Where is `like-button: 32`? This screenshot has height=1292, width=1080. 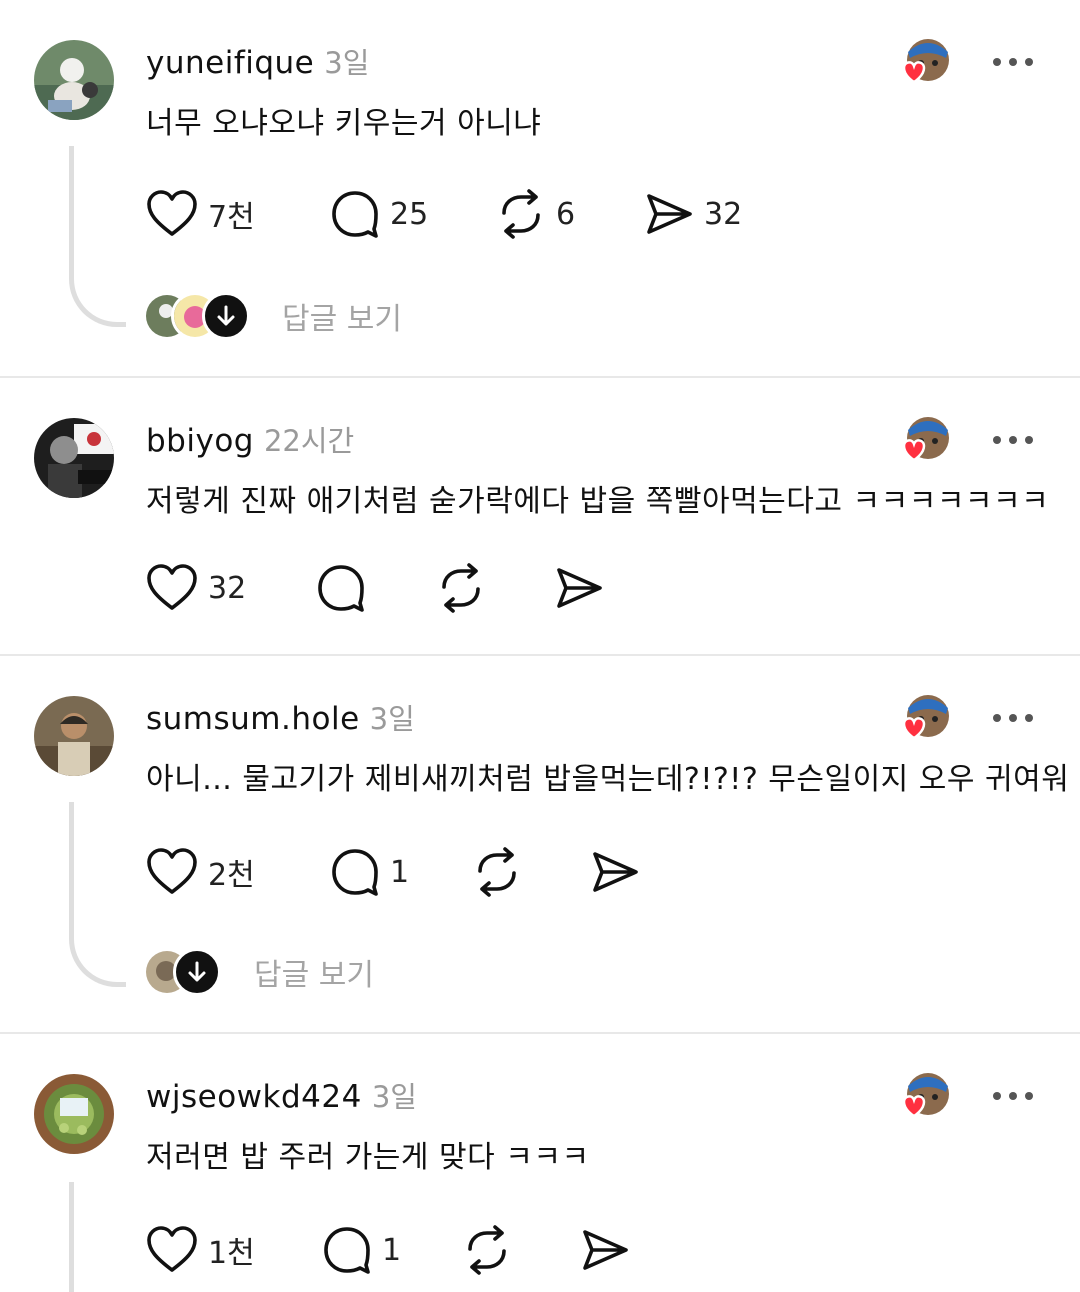
like-button: 32 is located at coordinates (196, 588).